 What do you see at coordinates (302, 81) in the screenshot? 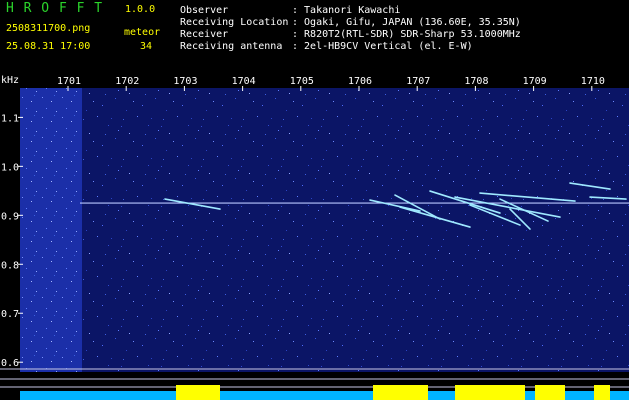
I see `x-tick-label: 1705` at bounding box center [302, 81].